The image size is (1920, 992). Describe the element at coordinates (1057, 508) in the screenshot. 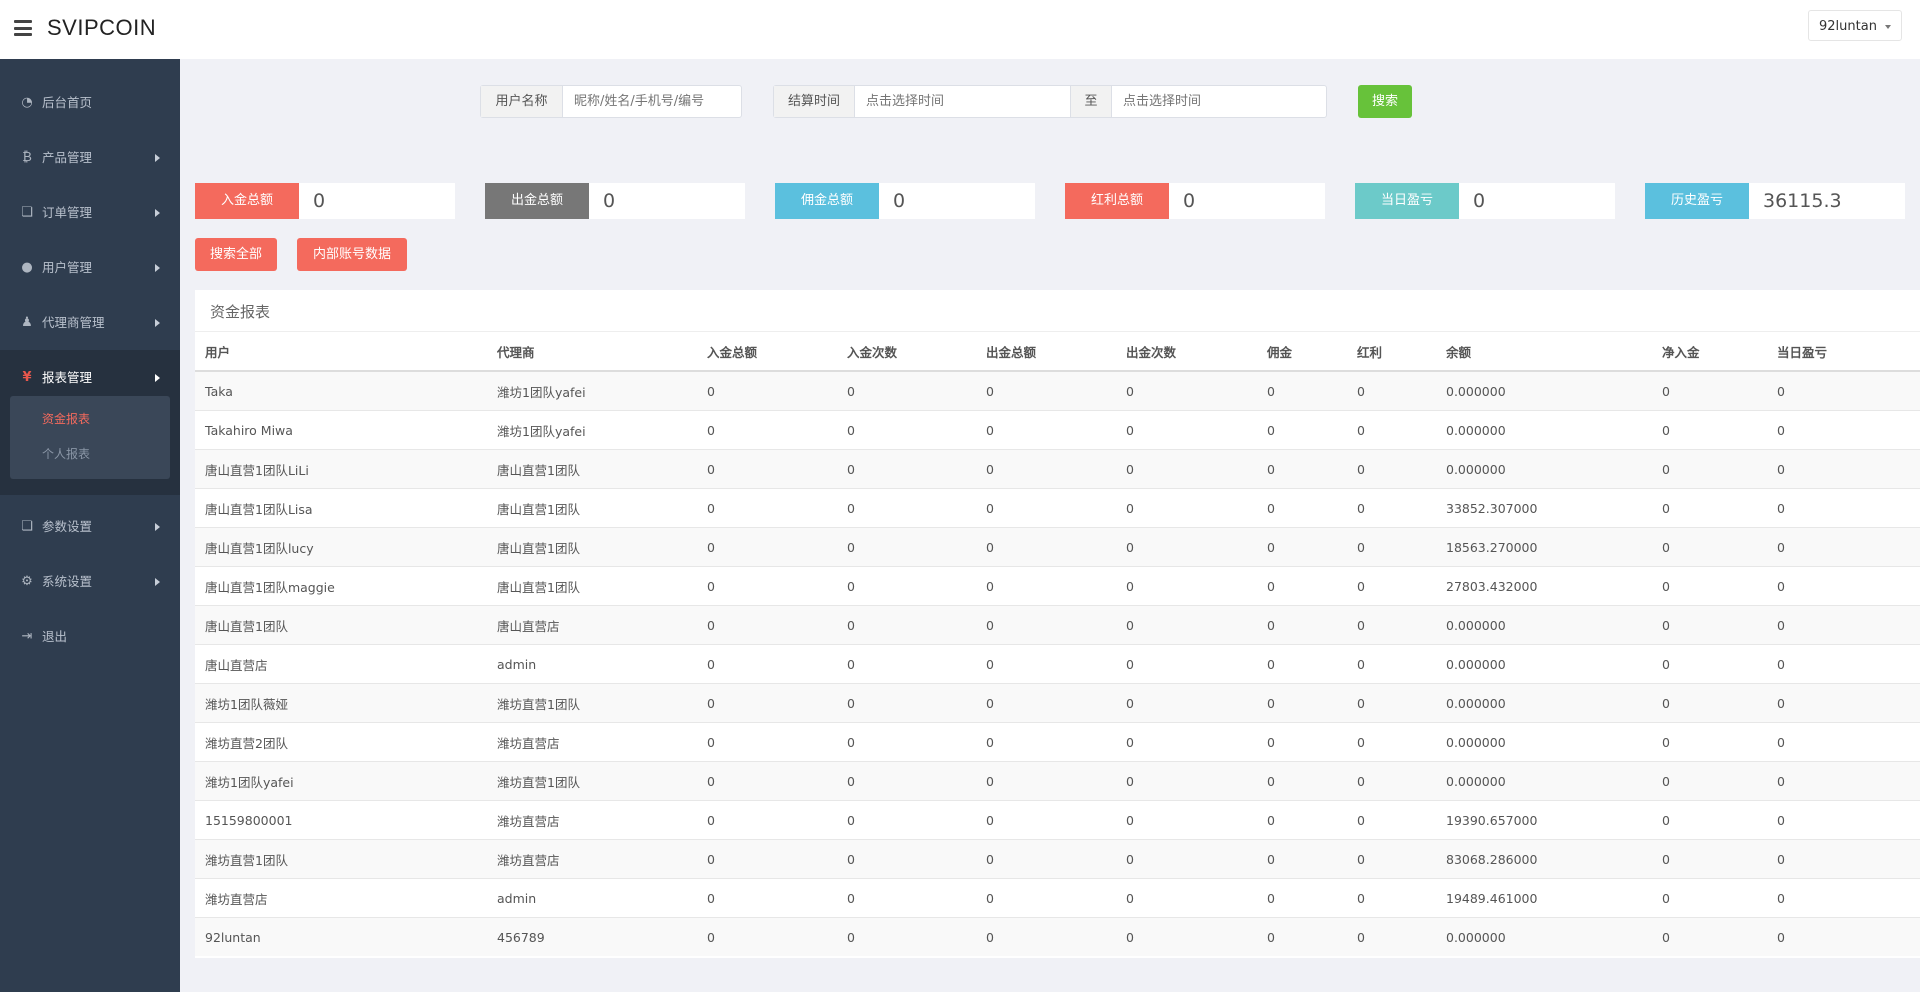

I see `table-row: 唐山直营1团队Lisa 唐山直营1团队 0 0 0 0 0 0 33852.307000 0 0` at that location.